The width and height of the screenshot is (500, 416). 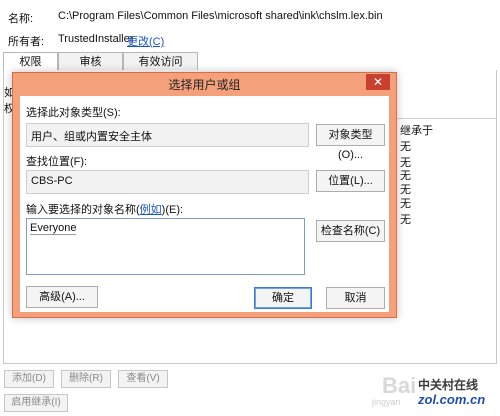 What do you see at coordinates (36, 403) in the screenshot?
I see `enable-inheritance-button: 启用继承(I)` at bounding box center [36, 403].